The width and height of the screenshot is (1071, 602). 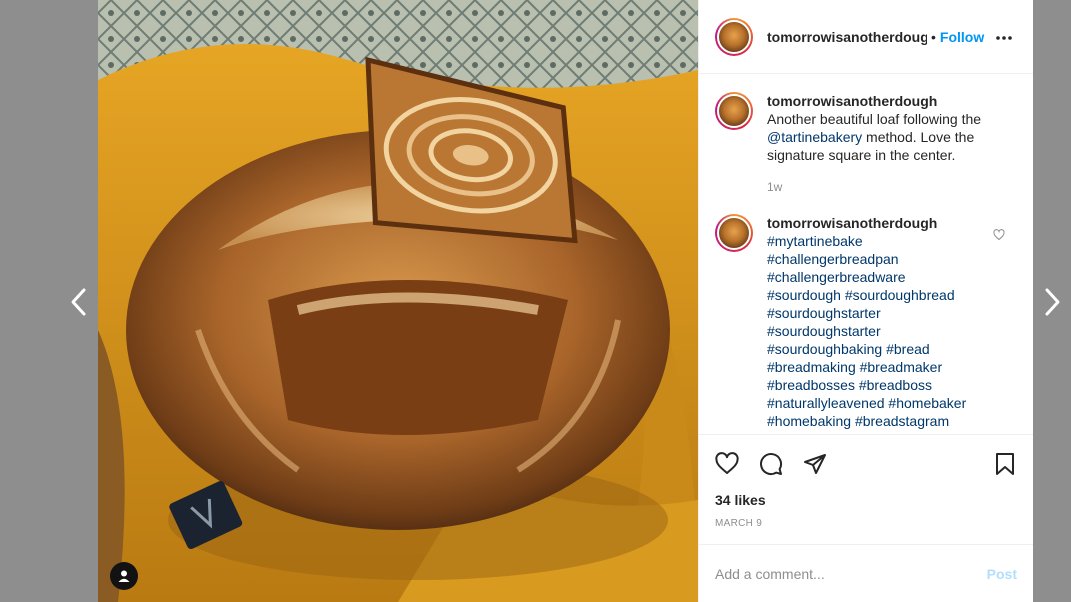 I want to click on more-options-icon, so click(x=1004, y=37).